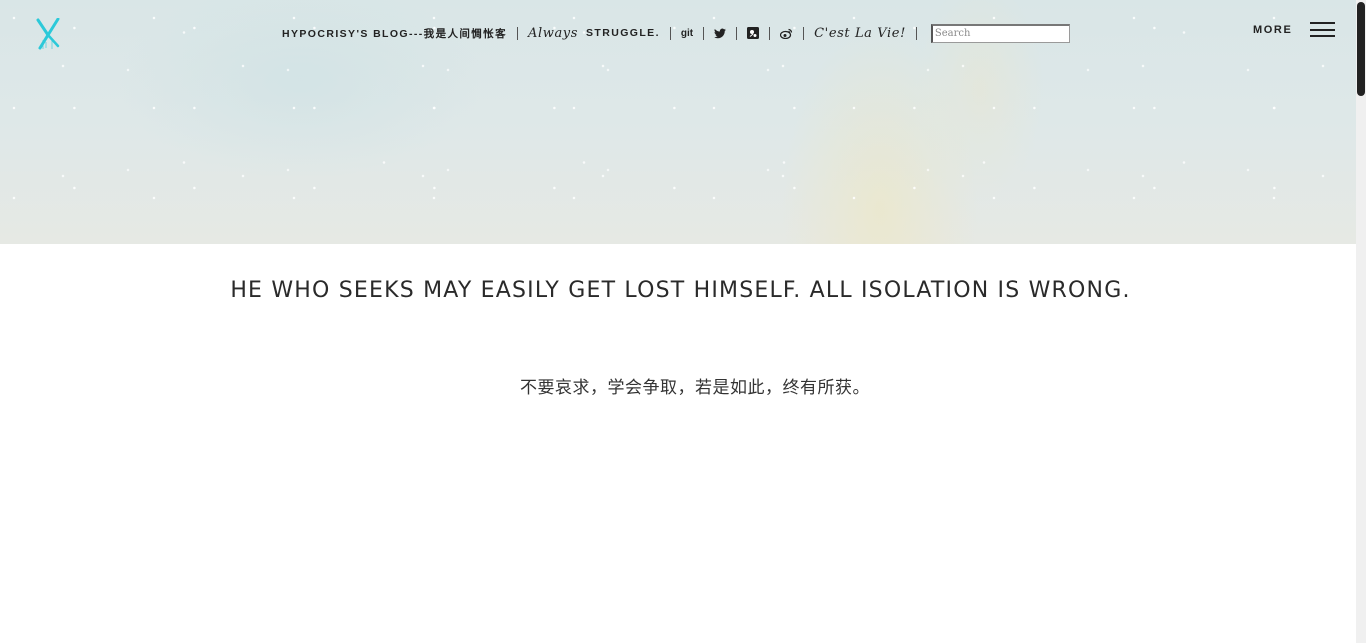 The image size is (1366, 643). What do you see at coordinates (1294, 29) in the screenshot?
I see `more-menu-button: MORE` at bounding box center [1294, 29].